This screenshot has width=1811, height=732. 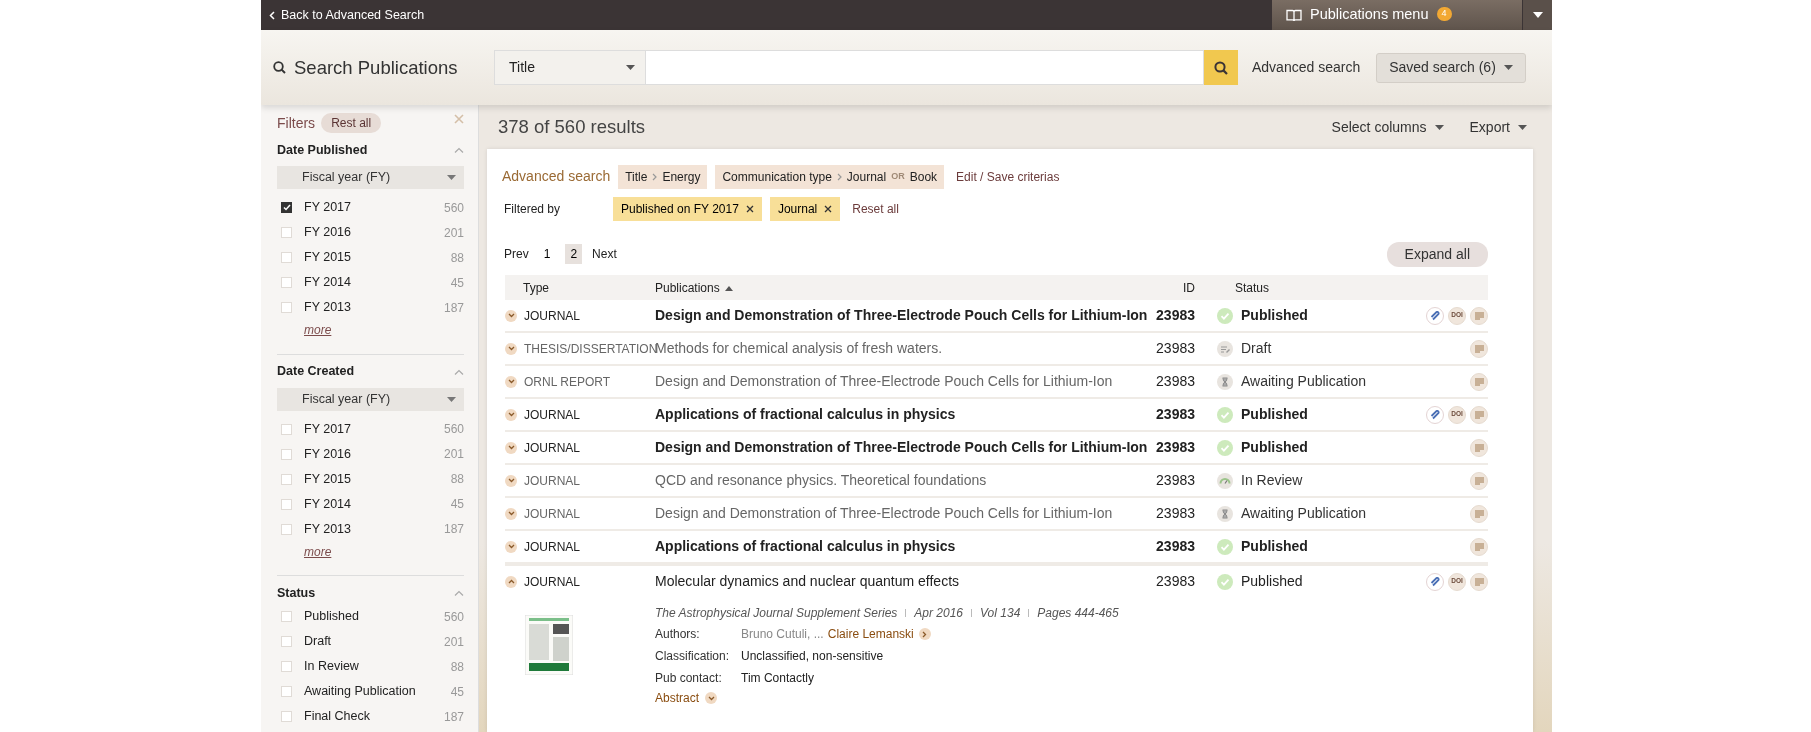 I want to click on journal-name: The Astrophysical Journal Supplement Series, so click(x=776, y=613).